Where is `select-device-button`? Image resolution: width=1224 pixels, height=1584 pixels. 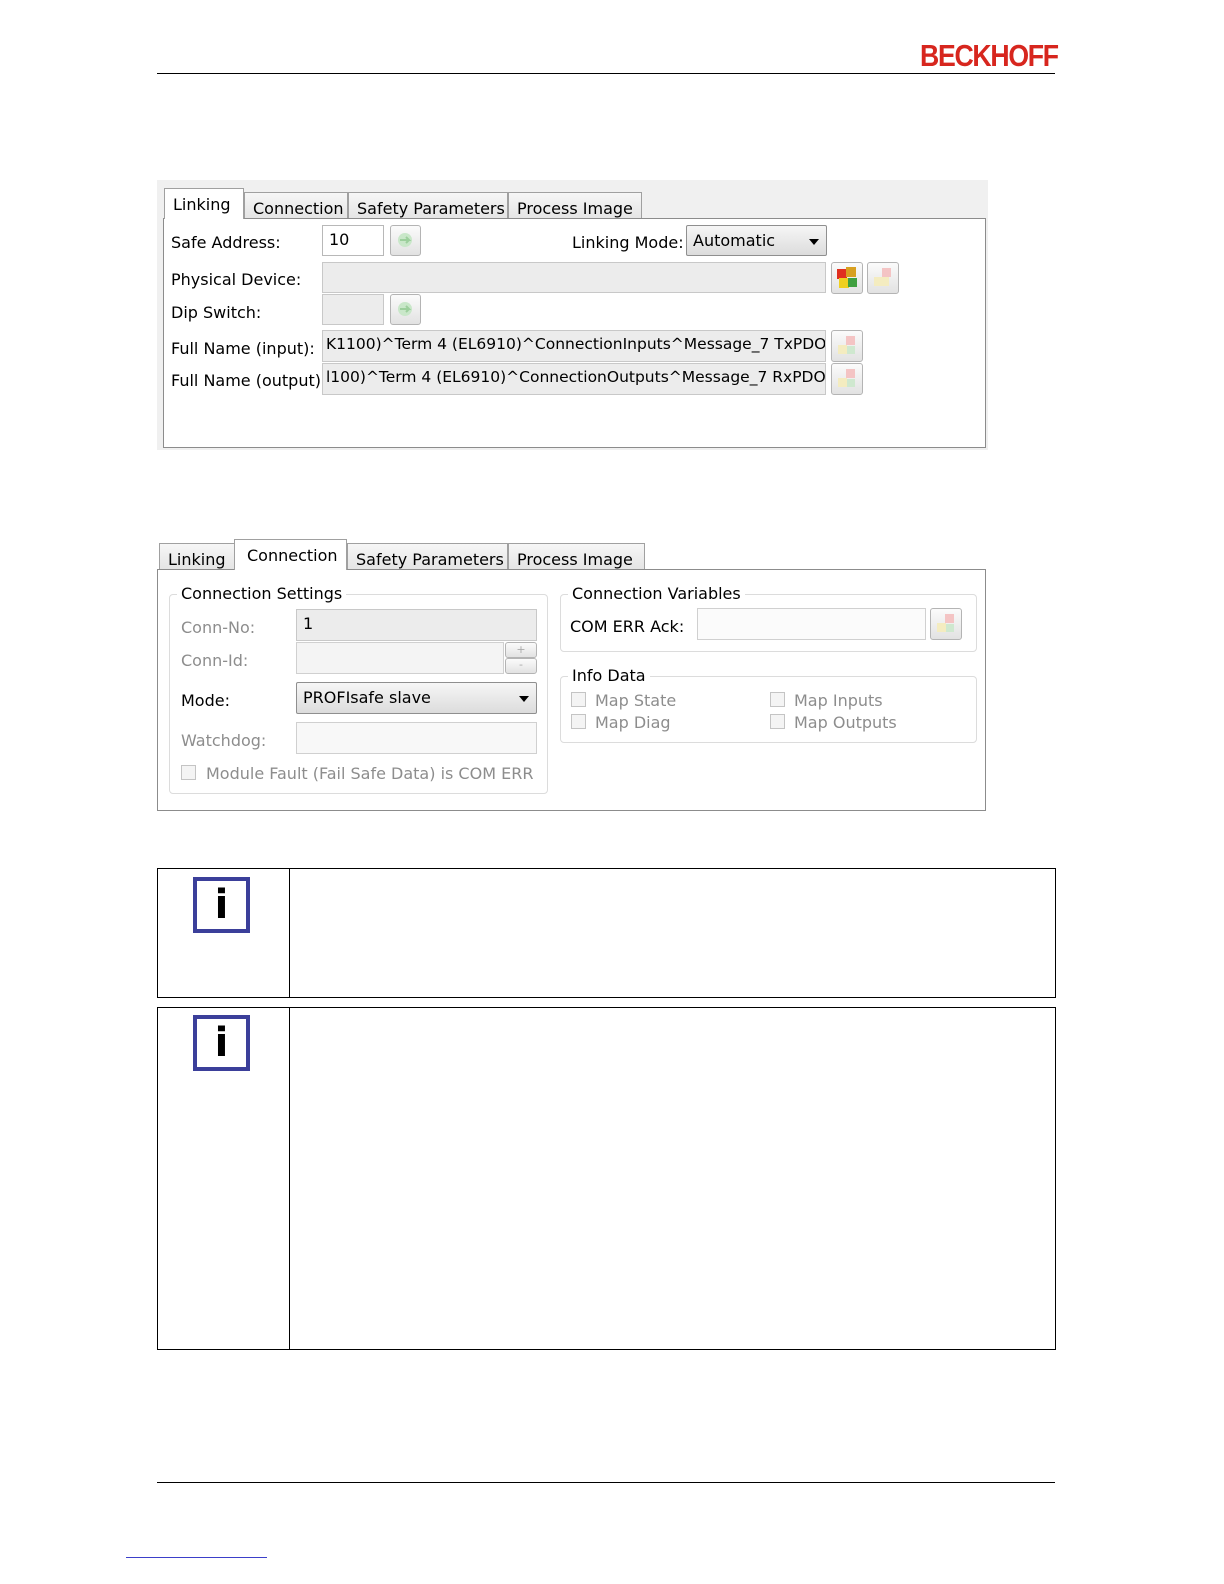
select-device-button is located at coordinates (847, 278).